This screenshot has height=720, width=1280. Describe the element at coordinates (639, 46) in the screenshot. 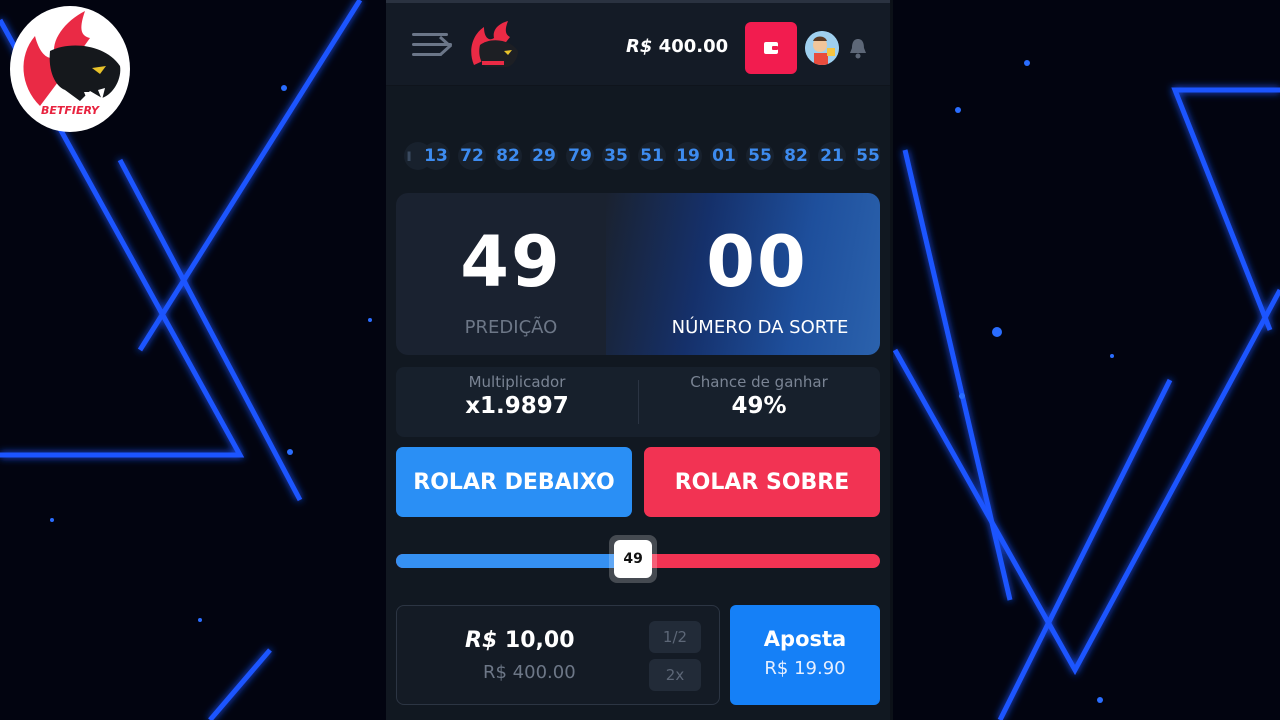

I see `balance-currency: R$` at that location.